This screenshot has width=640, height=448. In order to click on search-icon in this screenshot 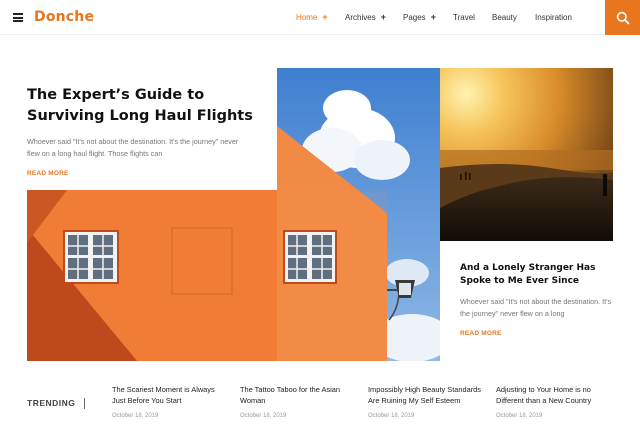, I will do `click(622, 17)`.